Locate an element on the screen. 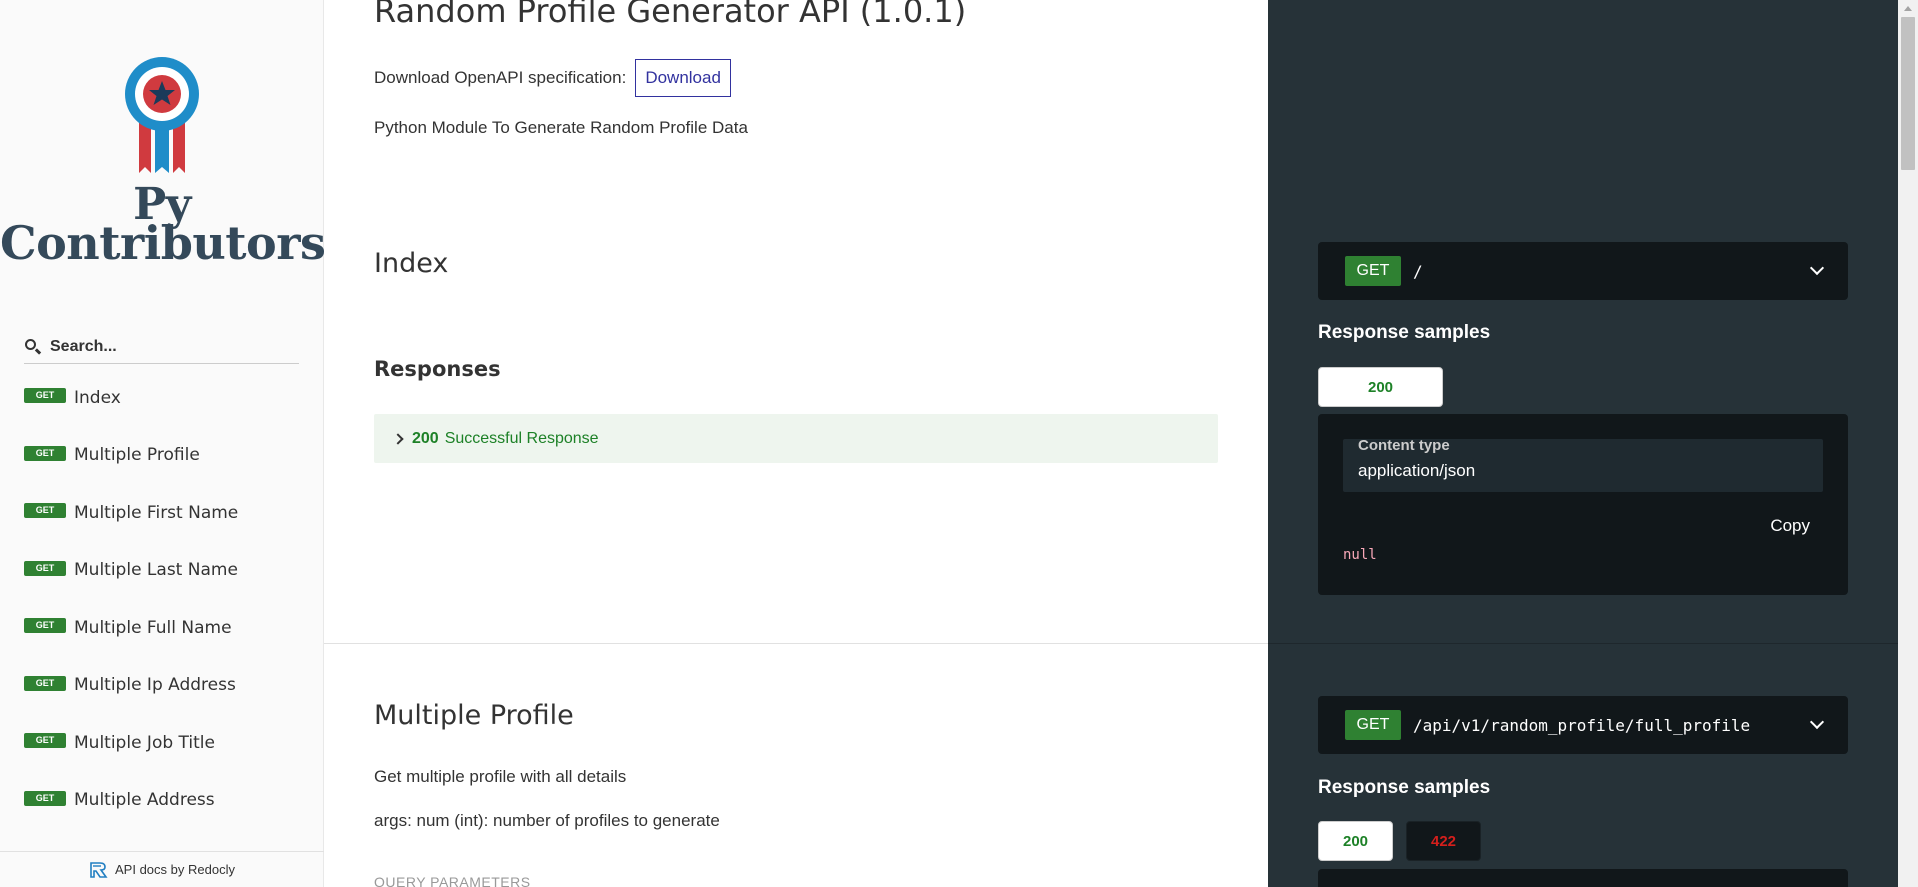 This screenshot has height=887, width=1918. download-label: Download OpenAPI specification: is located at coordinates (500, 77).